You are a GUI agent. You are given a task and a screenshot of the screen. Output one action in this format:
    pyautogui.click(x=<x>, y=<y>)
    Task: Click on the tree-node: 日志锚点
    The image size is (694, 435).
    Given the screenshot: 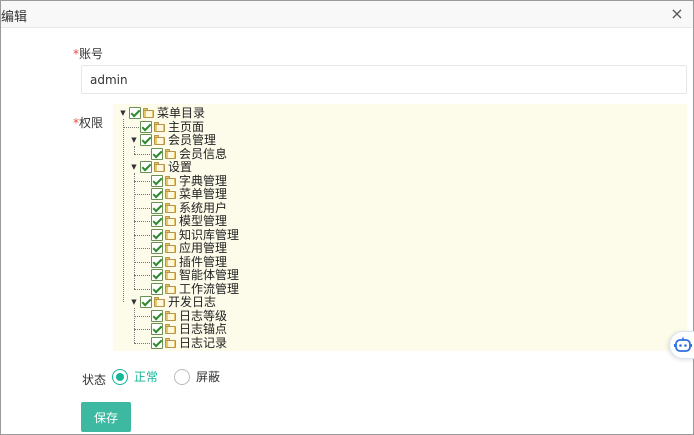 What is the action you would take?
    pyautogui.click(x=261, y=329)
    